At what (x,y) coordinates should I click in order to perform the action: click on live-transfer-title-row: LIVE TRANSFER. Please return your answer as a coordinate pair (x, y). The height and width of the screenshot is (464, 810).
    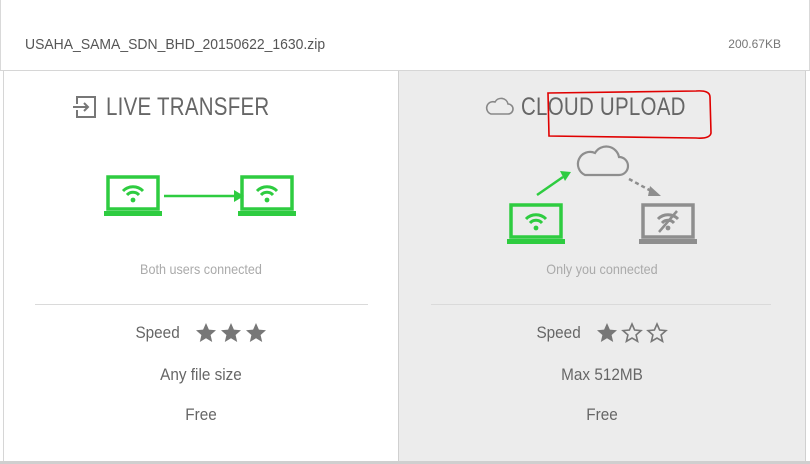
    Looking at the image, I should click on (193, 107).